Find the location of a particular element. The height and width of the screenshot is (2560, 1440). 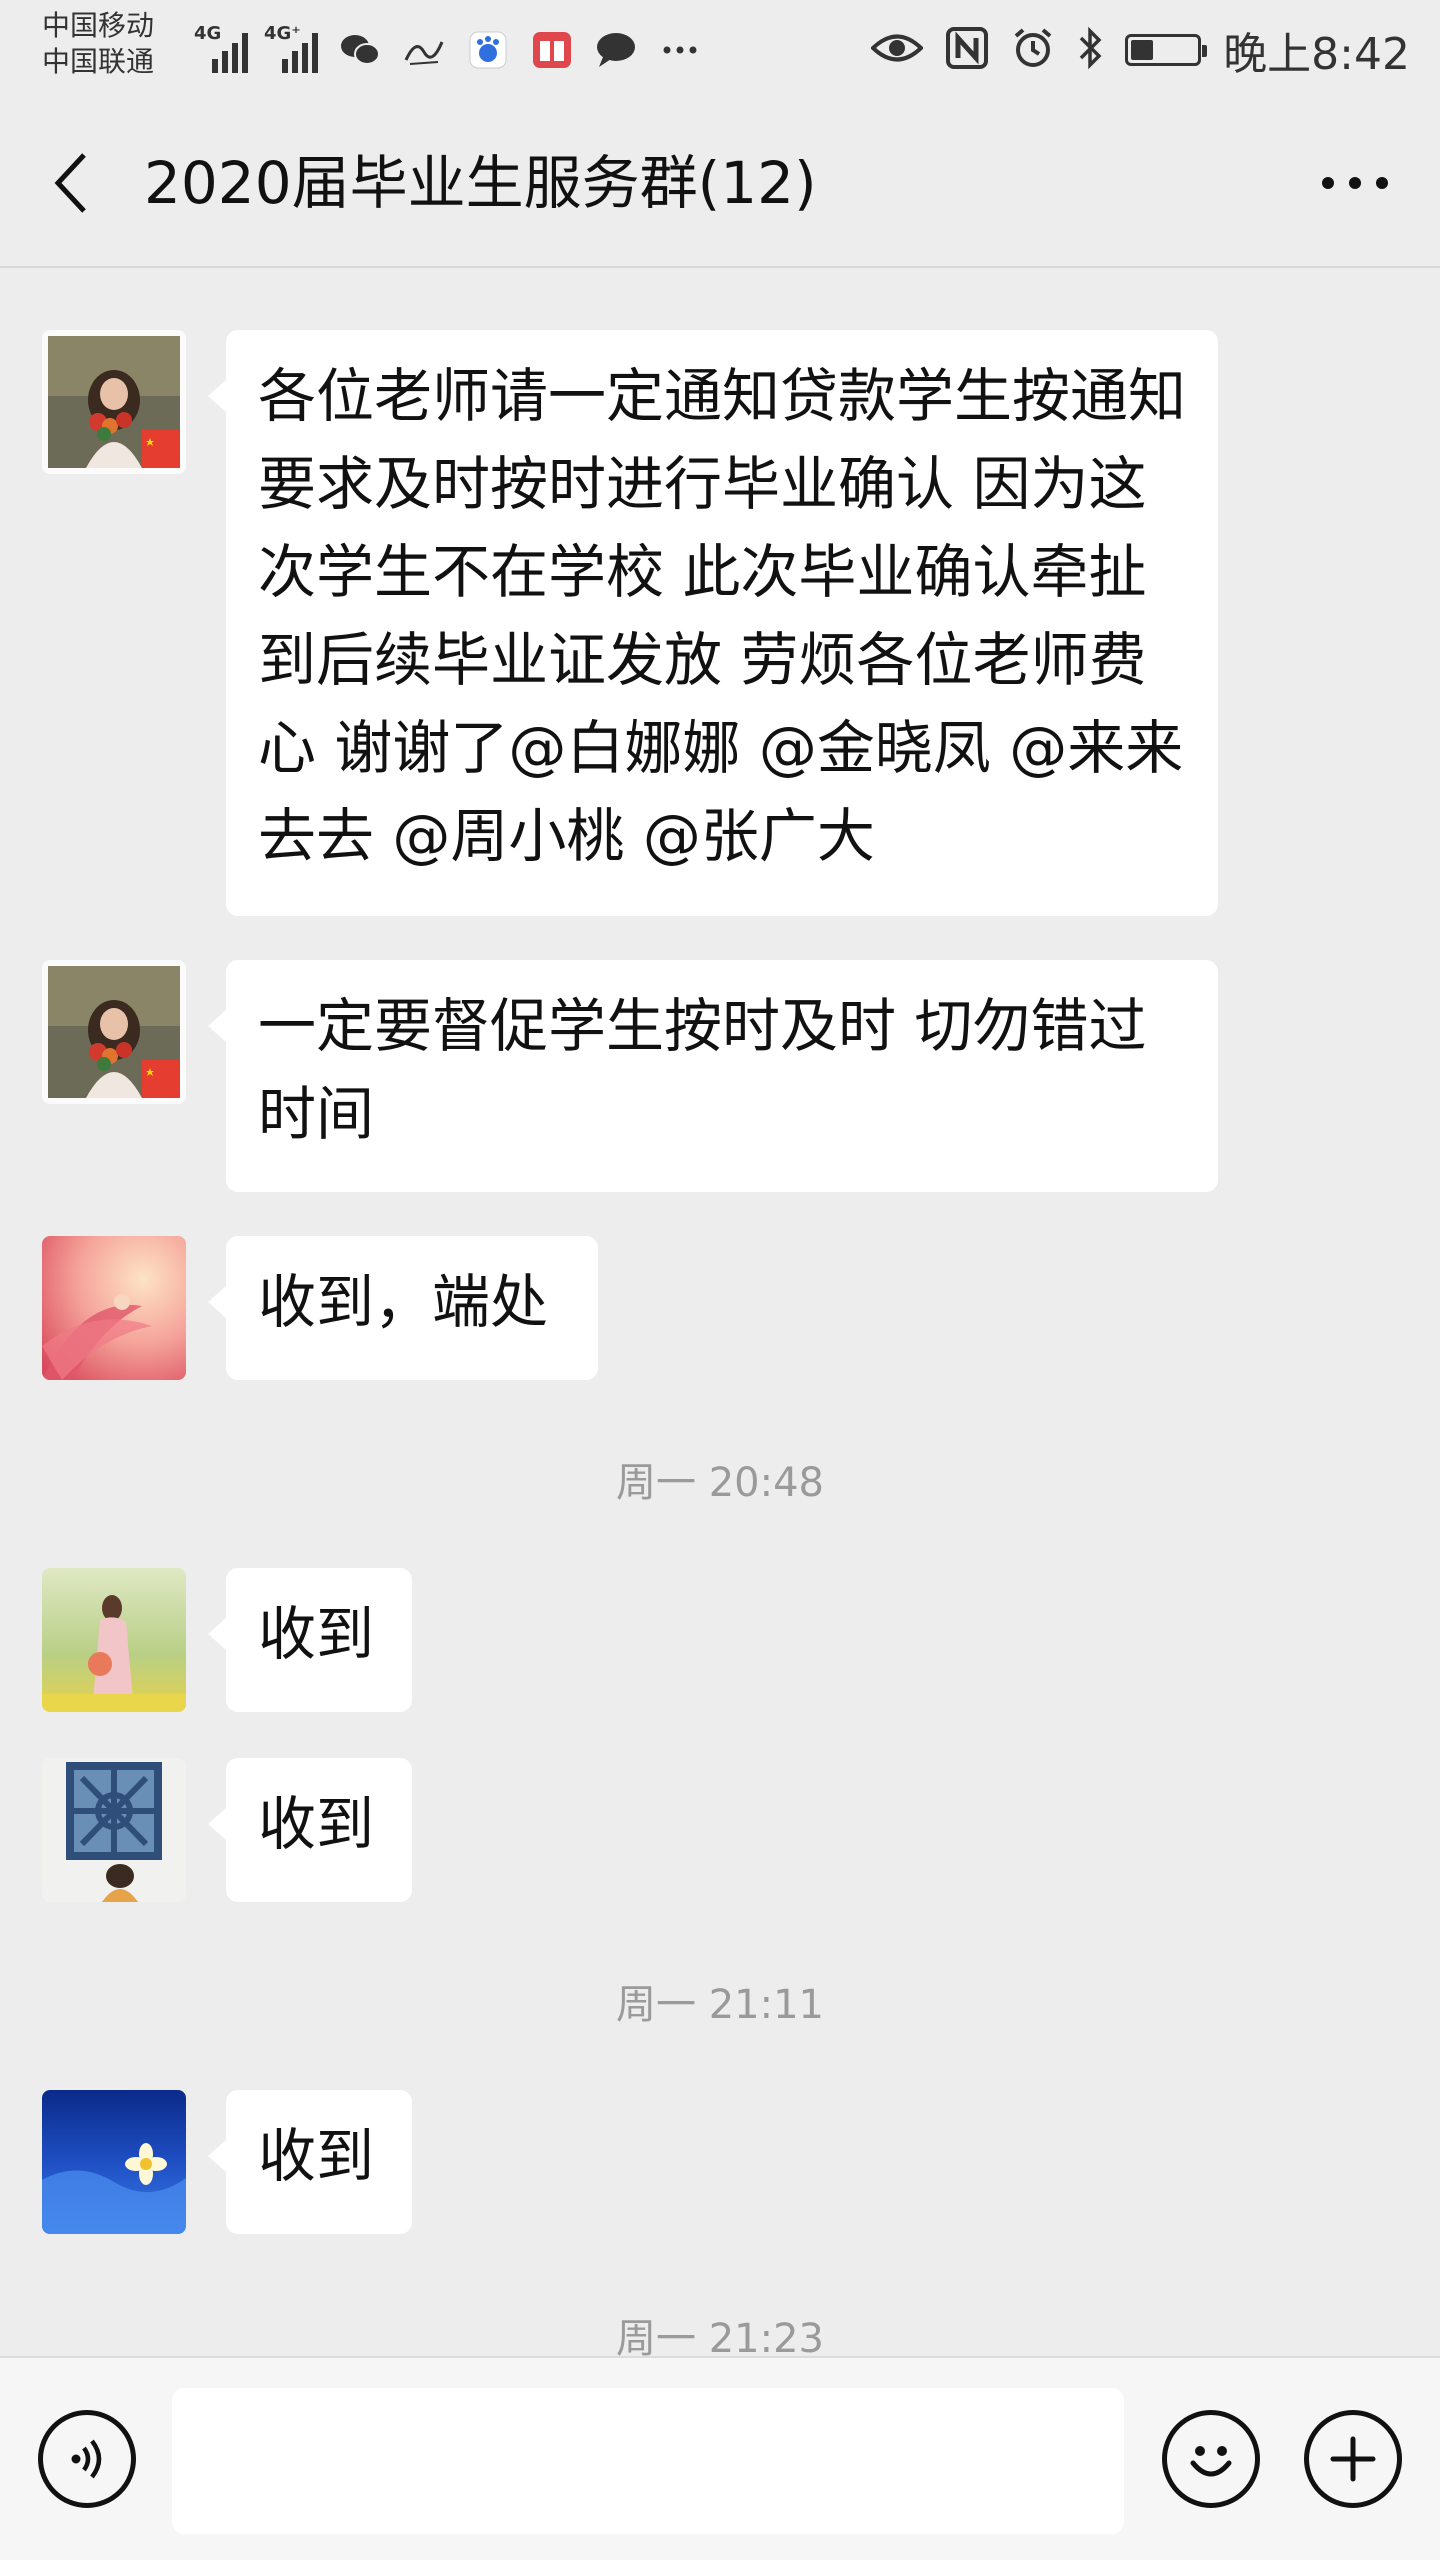

message-timestamp: 周一 21:11 is located at coordinates (720, 2005).